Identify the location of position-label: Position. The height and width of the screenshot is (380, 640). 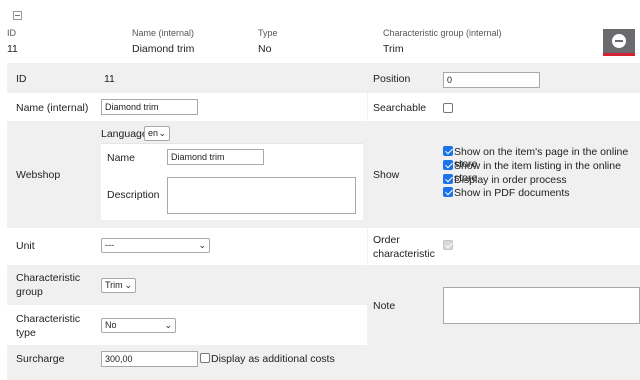
(392, 79).